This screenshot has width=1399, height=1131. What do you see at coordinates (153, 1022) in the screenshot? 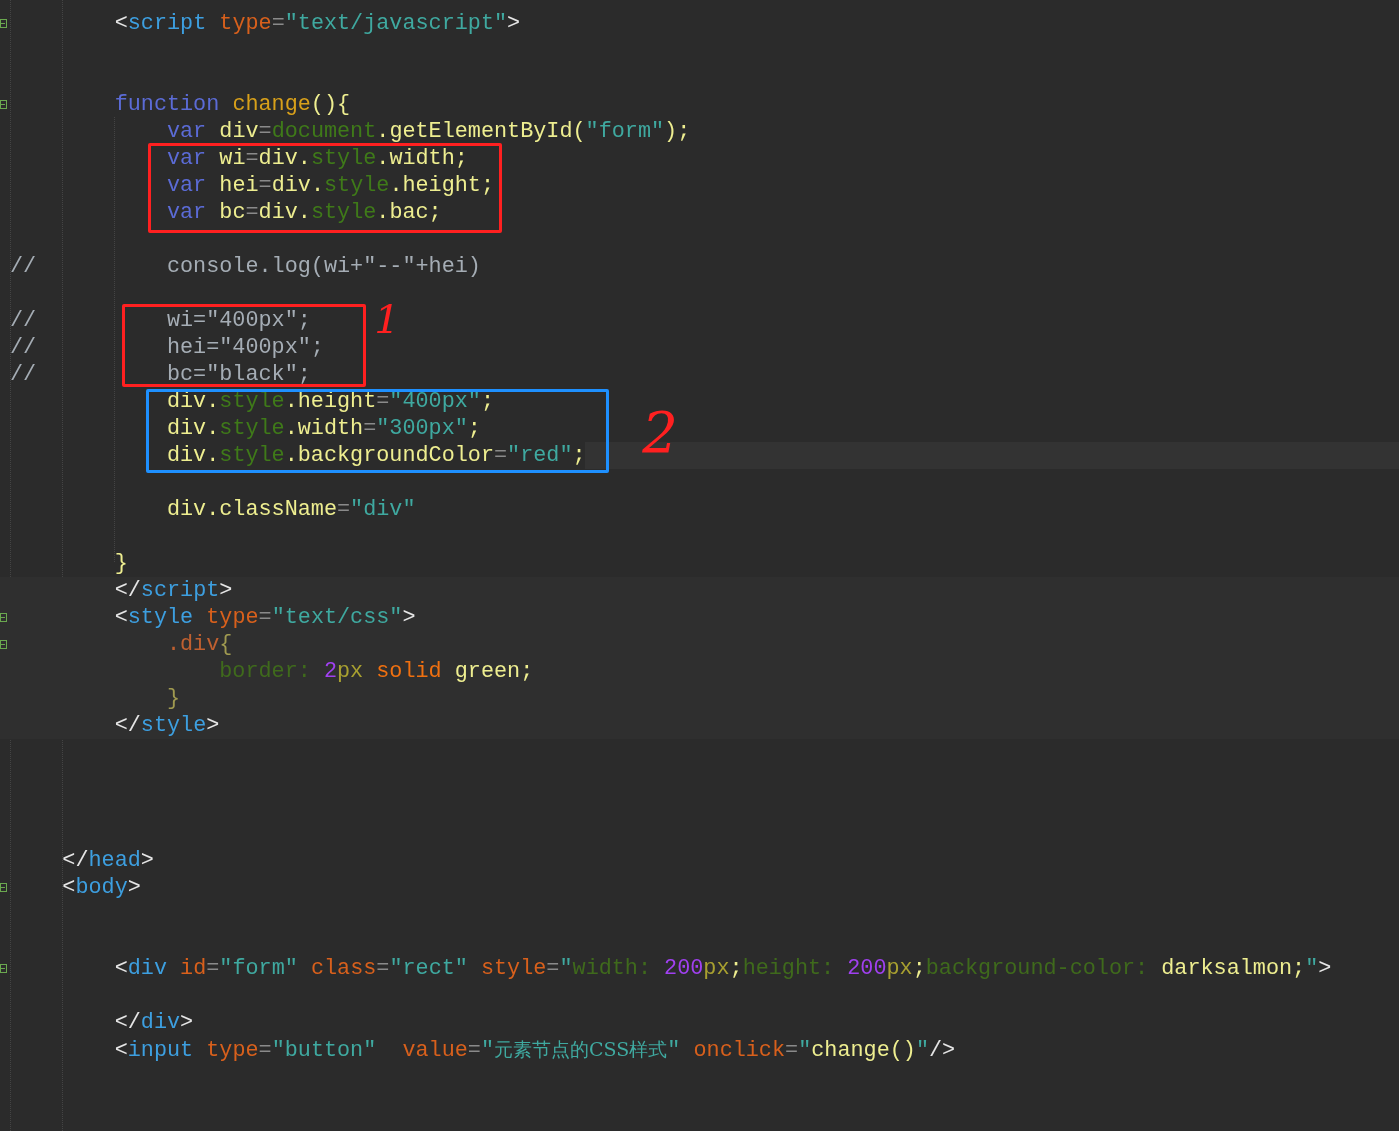
I see `code-line: </div>` at bounding box center [153, 1022].